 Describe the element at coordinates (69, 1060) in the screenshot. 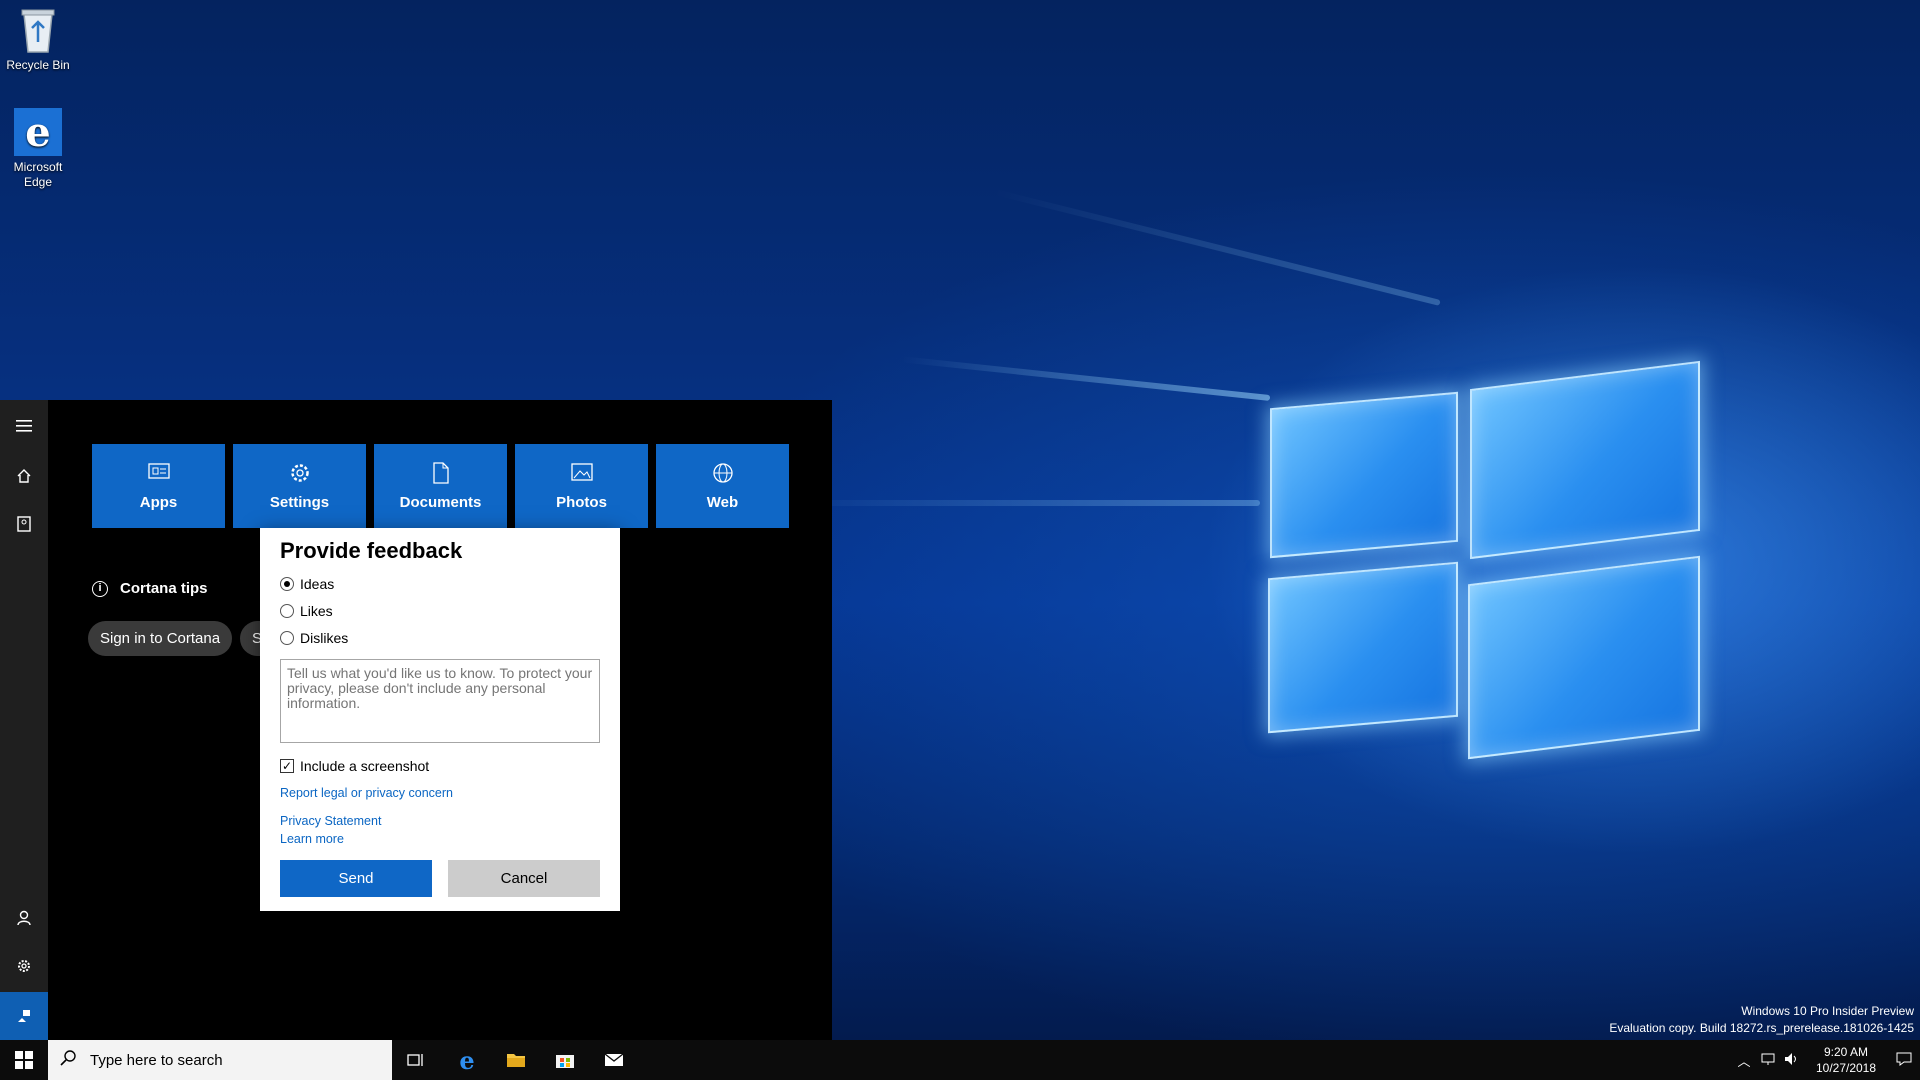

I see `search-icon` at that location.